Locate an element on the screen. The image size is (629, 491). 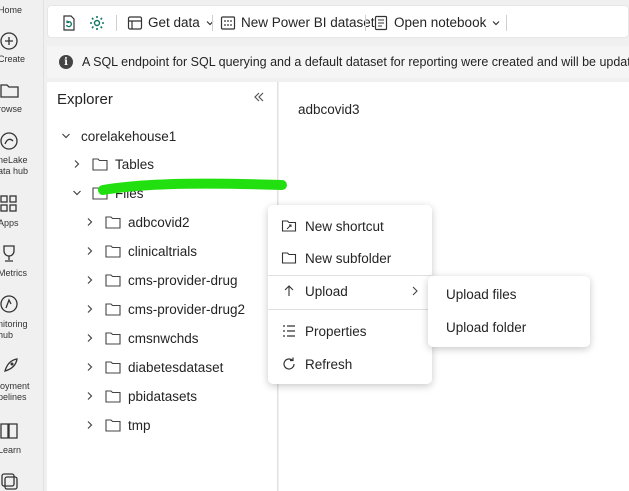
tree-folder-item: cms-provider-drug2 is located at coordinates (164, 309).